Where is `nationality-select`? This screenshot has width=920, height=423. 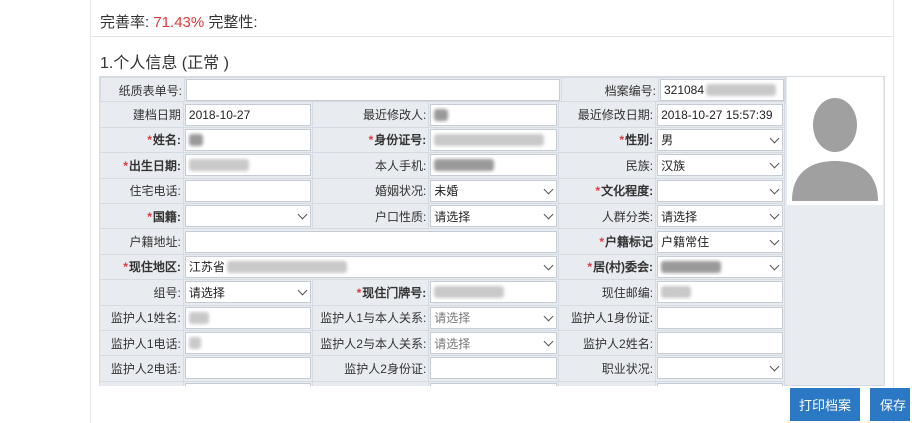
nationality-select is located at coordinates (248, 216).